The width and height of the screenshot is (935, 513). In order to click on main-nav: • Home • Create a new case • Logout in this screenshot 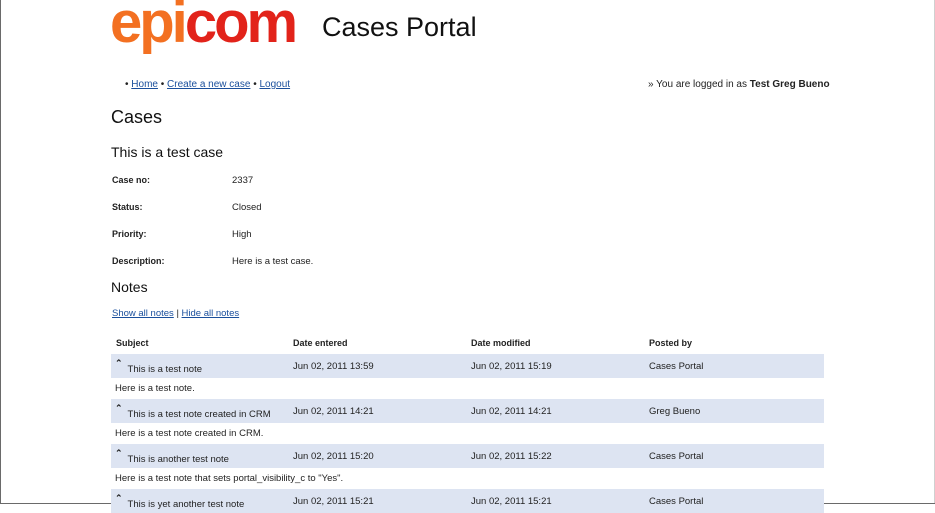, I will do `click(208, 84)`.